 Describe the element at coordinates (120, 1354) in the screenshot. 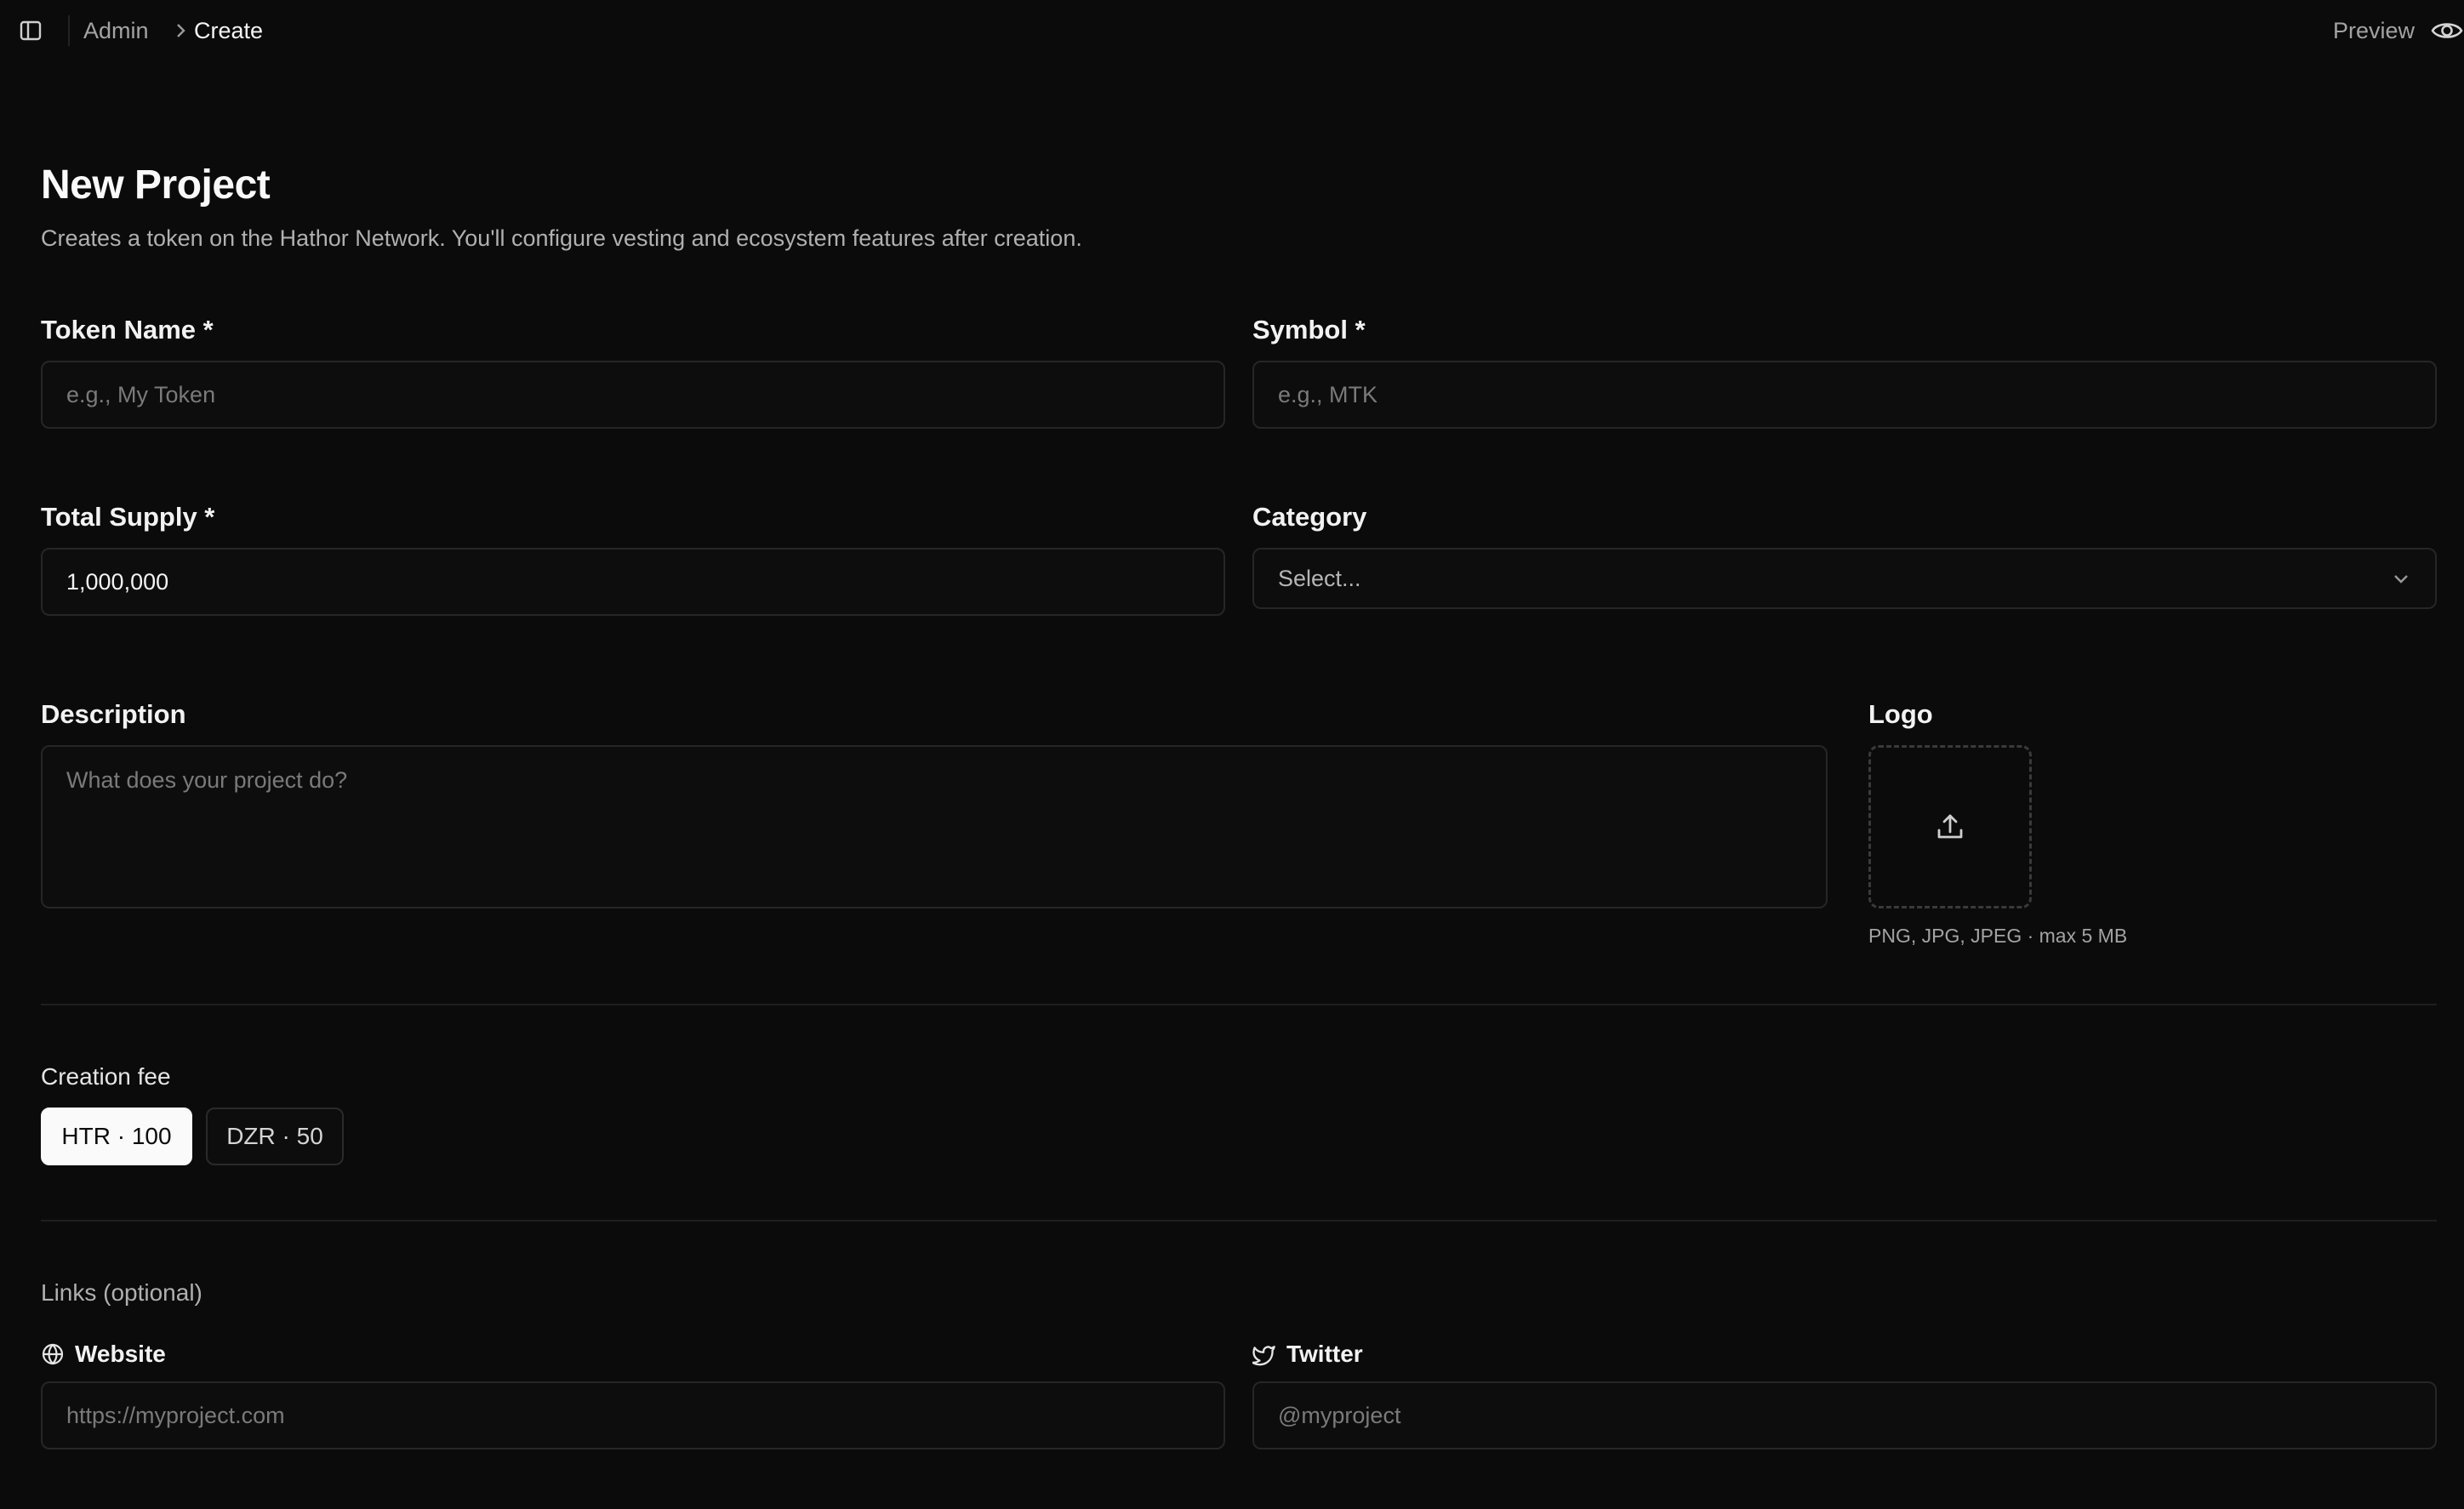

I see `website-label-text: Website` at that location.